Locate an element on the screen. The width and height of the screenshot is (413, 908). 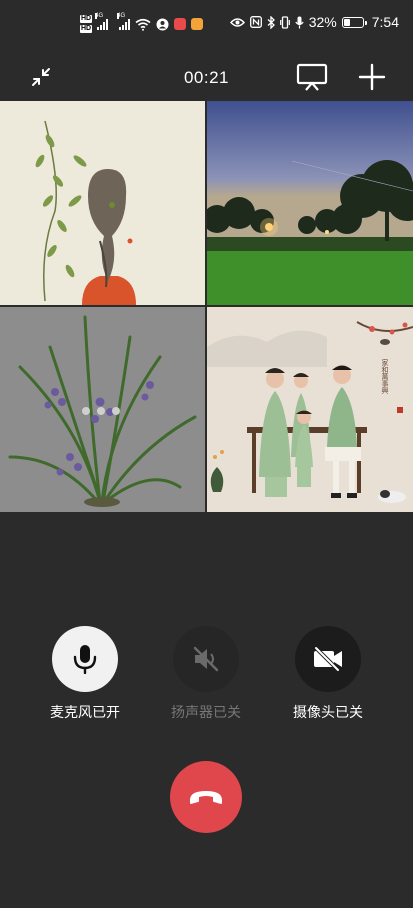
app-notification-red-icon is located at coordinates (180, 24).